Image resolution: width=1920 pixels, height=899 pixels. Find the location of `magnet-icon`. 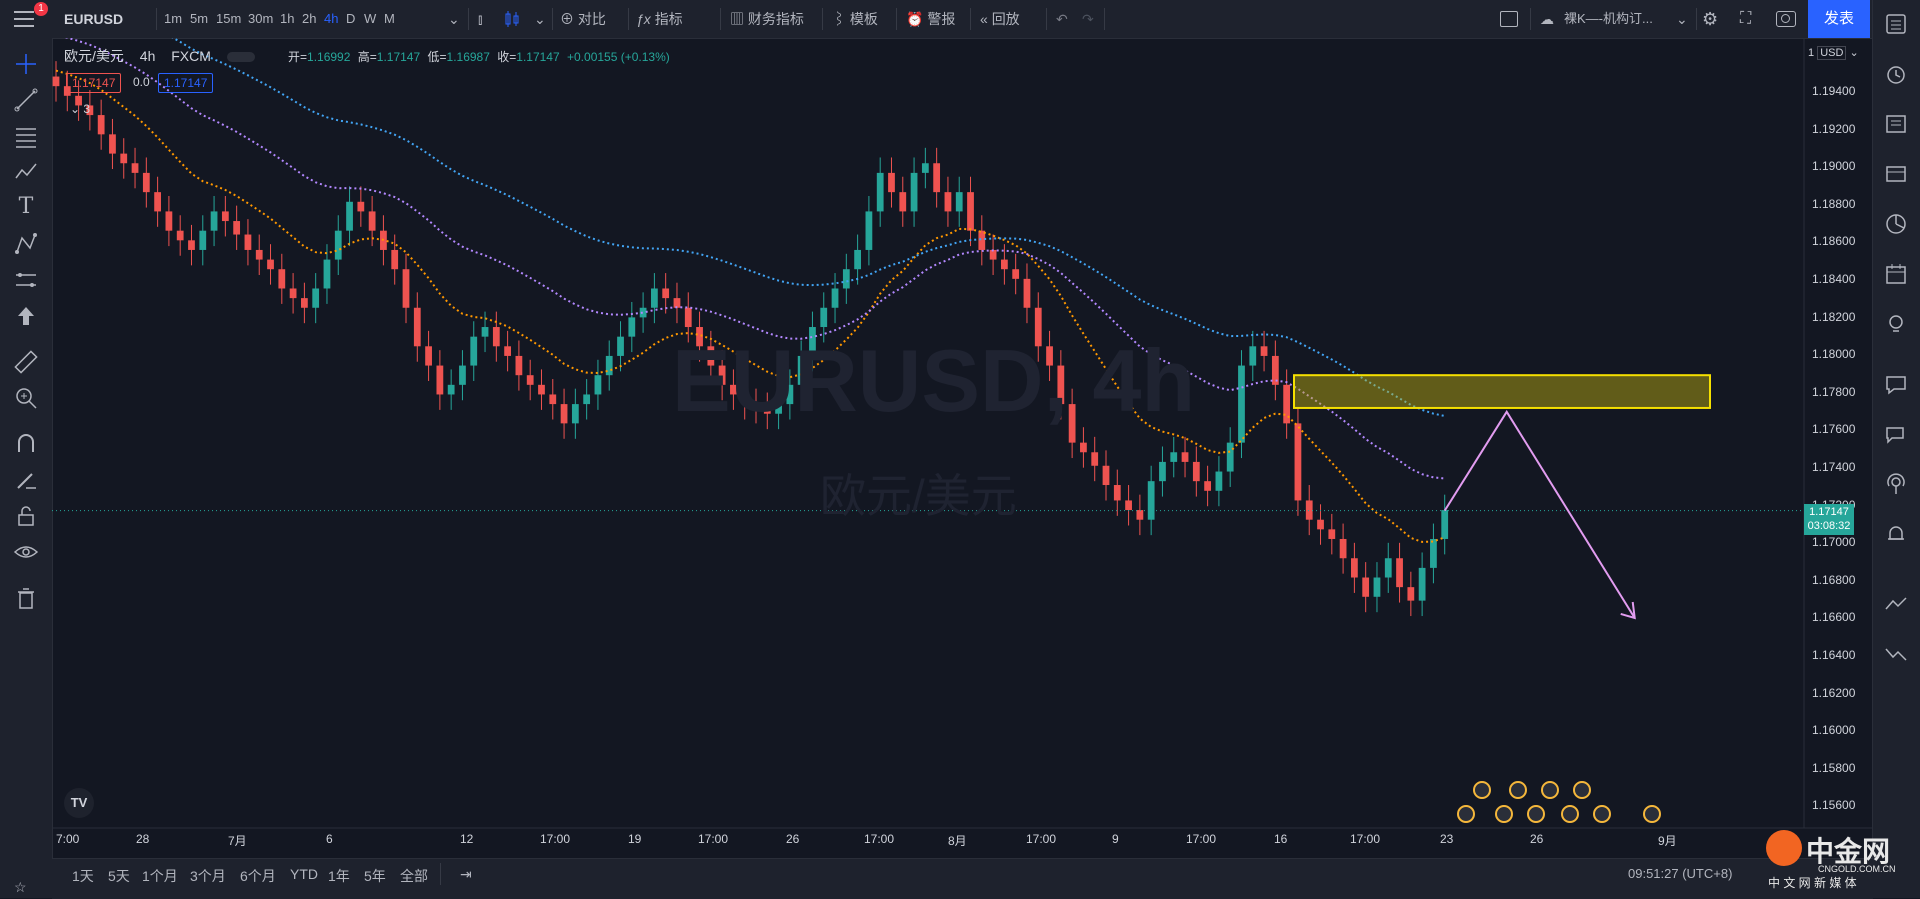

magnet-icon is located at coordinates (26, 444).